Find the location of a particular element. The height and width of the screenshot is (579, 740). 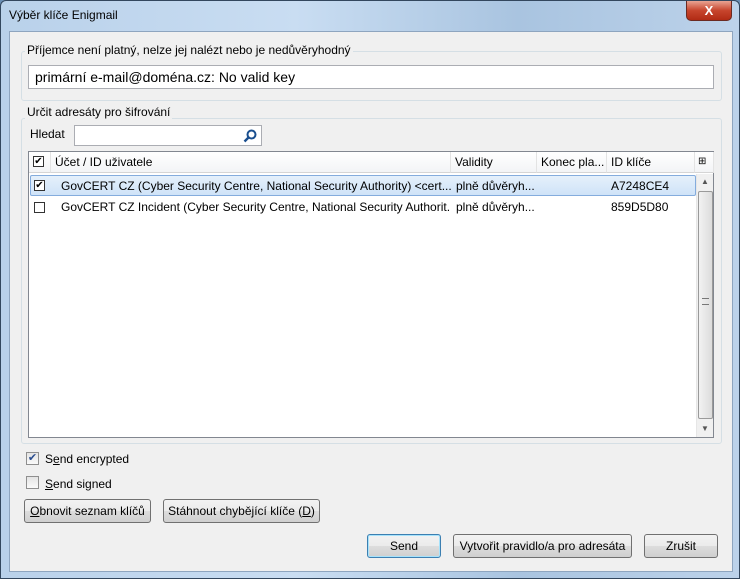

row-key-id: A7248CE4 is located at coordinates (640, 186).